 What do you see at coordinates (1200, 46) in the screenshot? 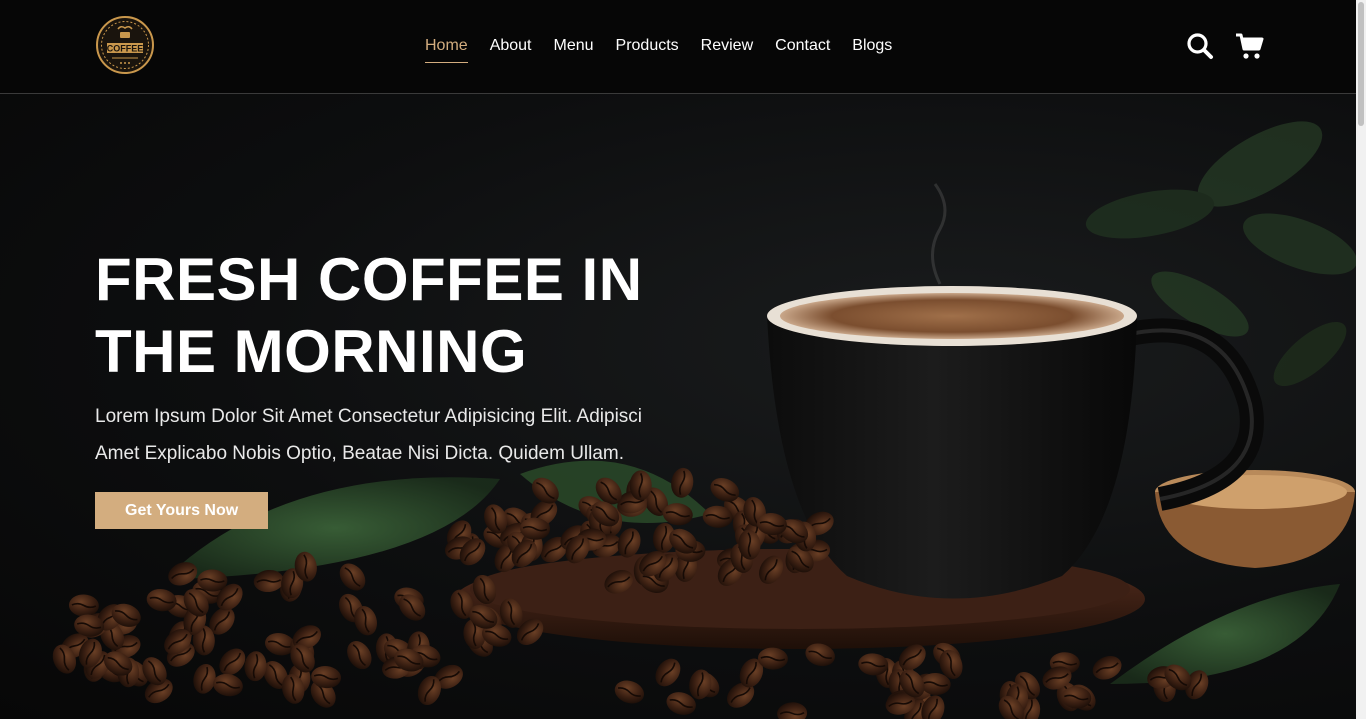
I see `search-icon` at bounding box center [1200, 46].